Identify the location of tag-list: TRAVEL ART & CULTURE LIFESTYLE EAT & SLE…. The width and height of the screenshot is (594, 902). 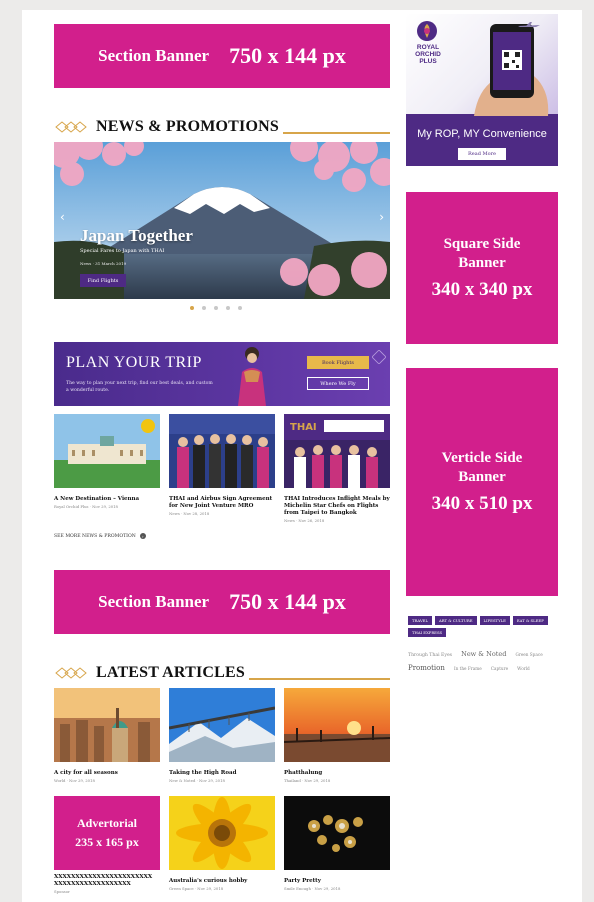
(483, 628).